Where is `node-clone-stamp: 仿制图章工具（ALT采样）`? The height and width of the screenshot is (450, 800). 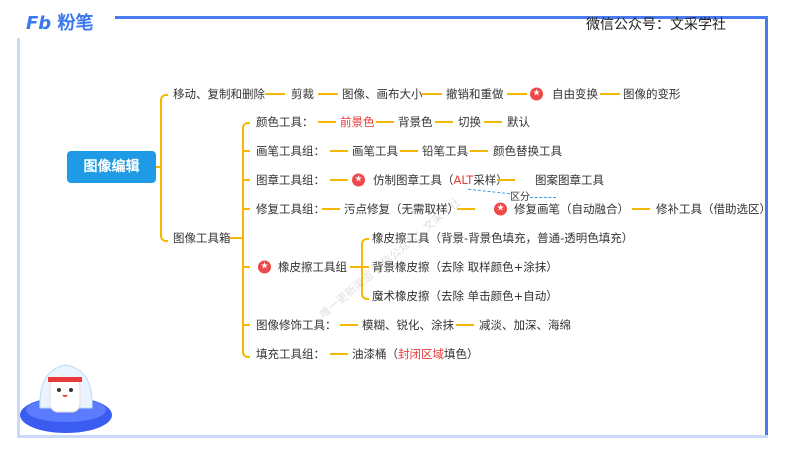
node-clone-stamp: 仿制图章工具（ALT采样） is located at coordinates (440, 180).